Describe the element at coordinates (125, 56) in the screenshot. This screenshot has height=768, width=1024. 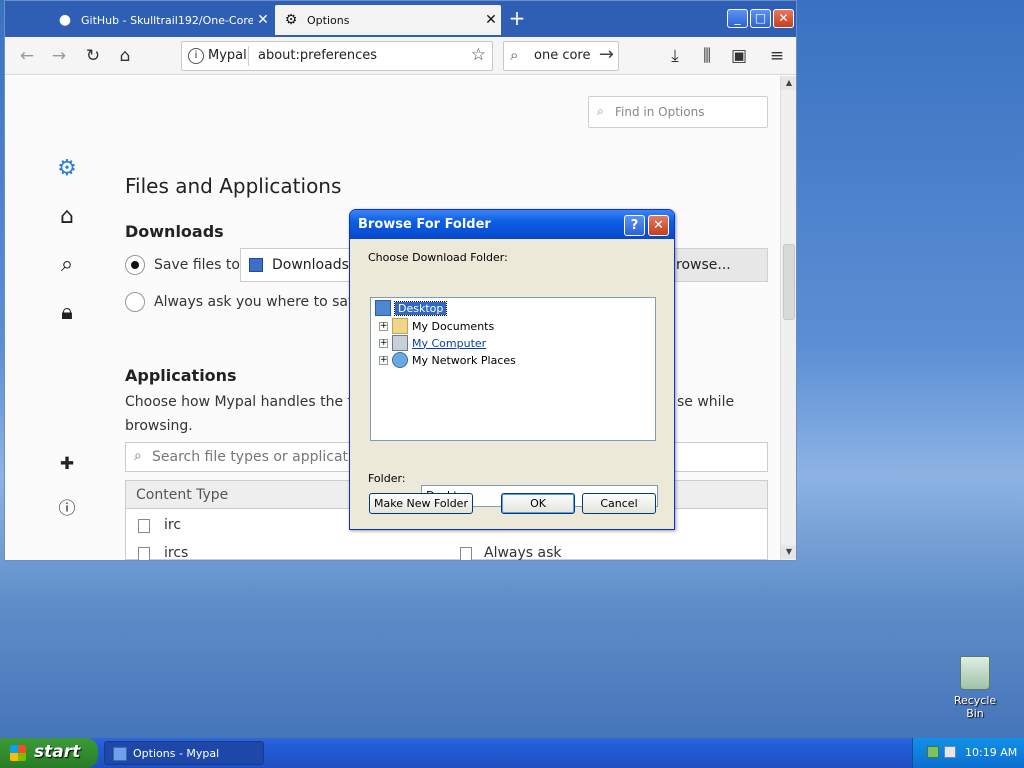
I see `home-button: ⌂` at that location.